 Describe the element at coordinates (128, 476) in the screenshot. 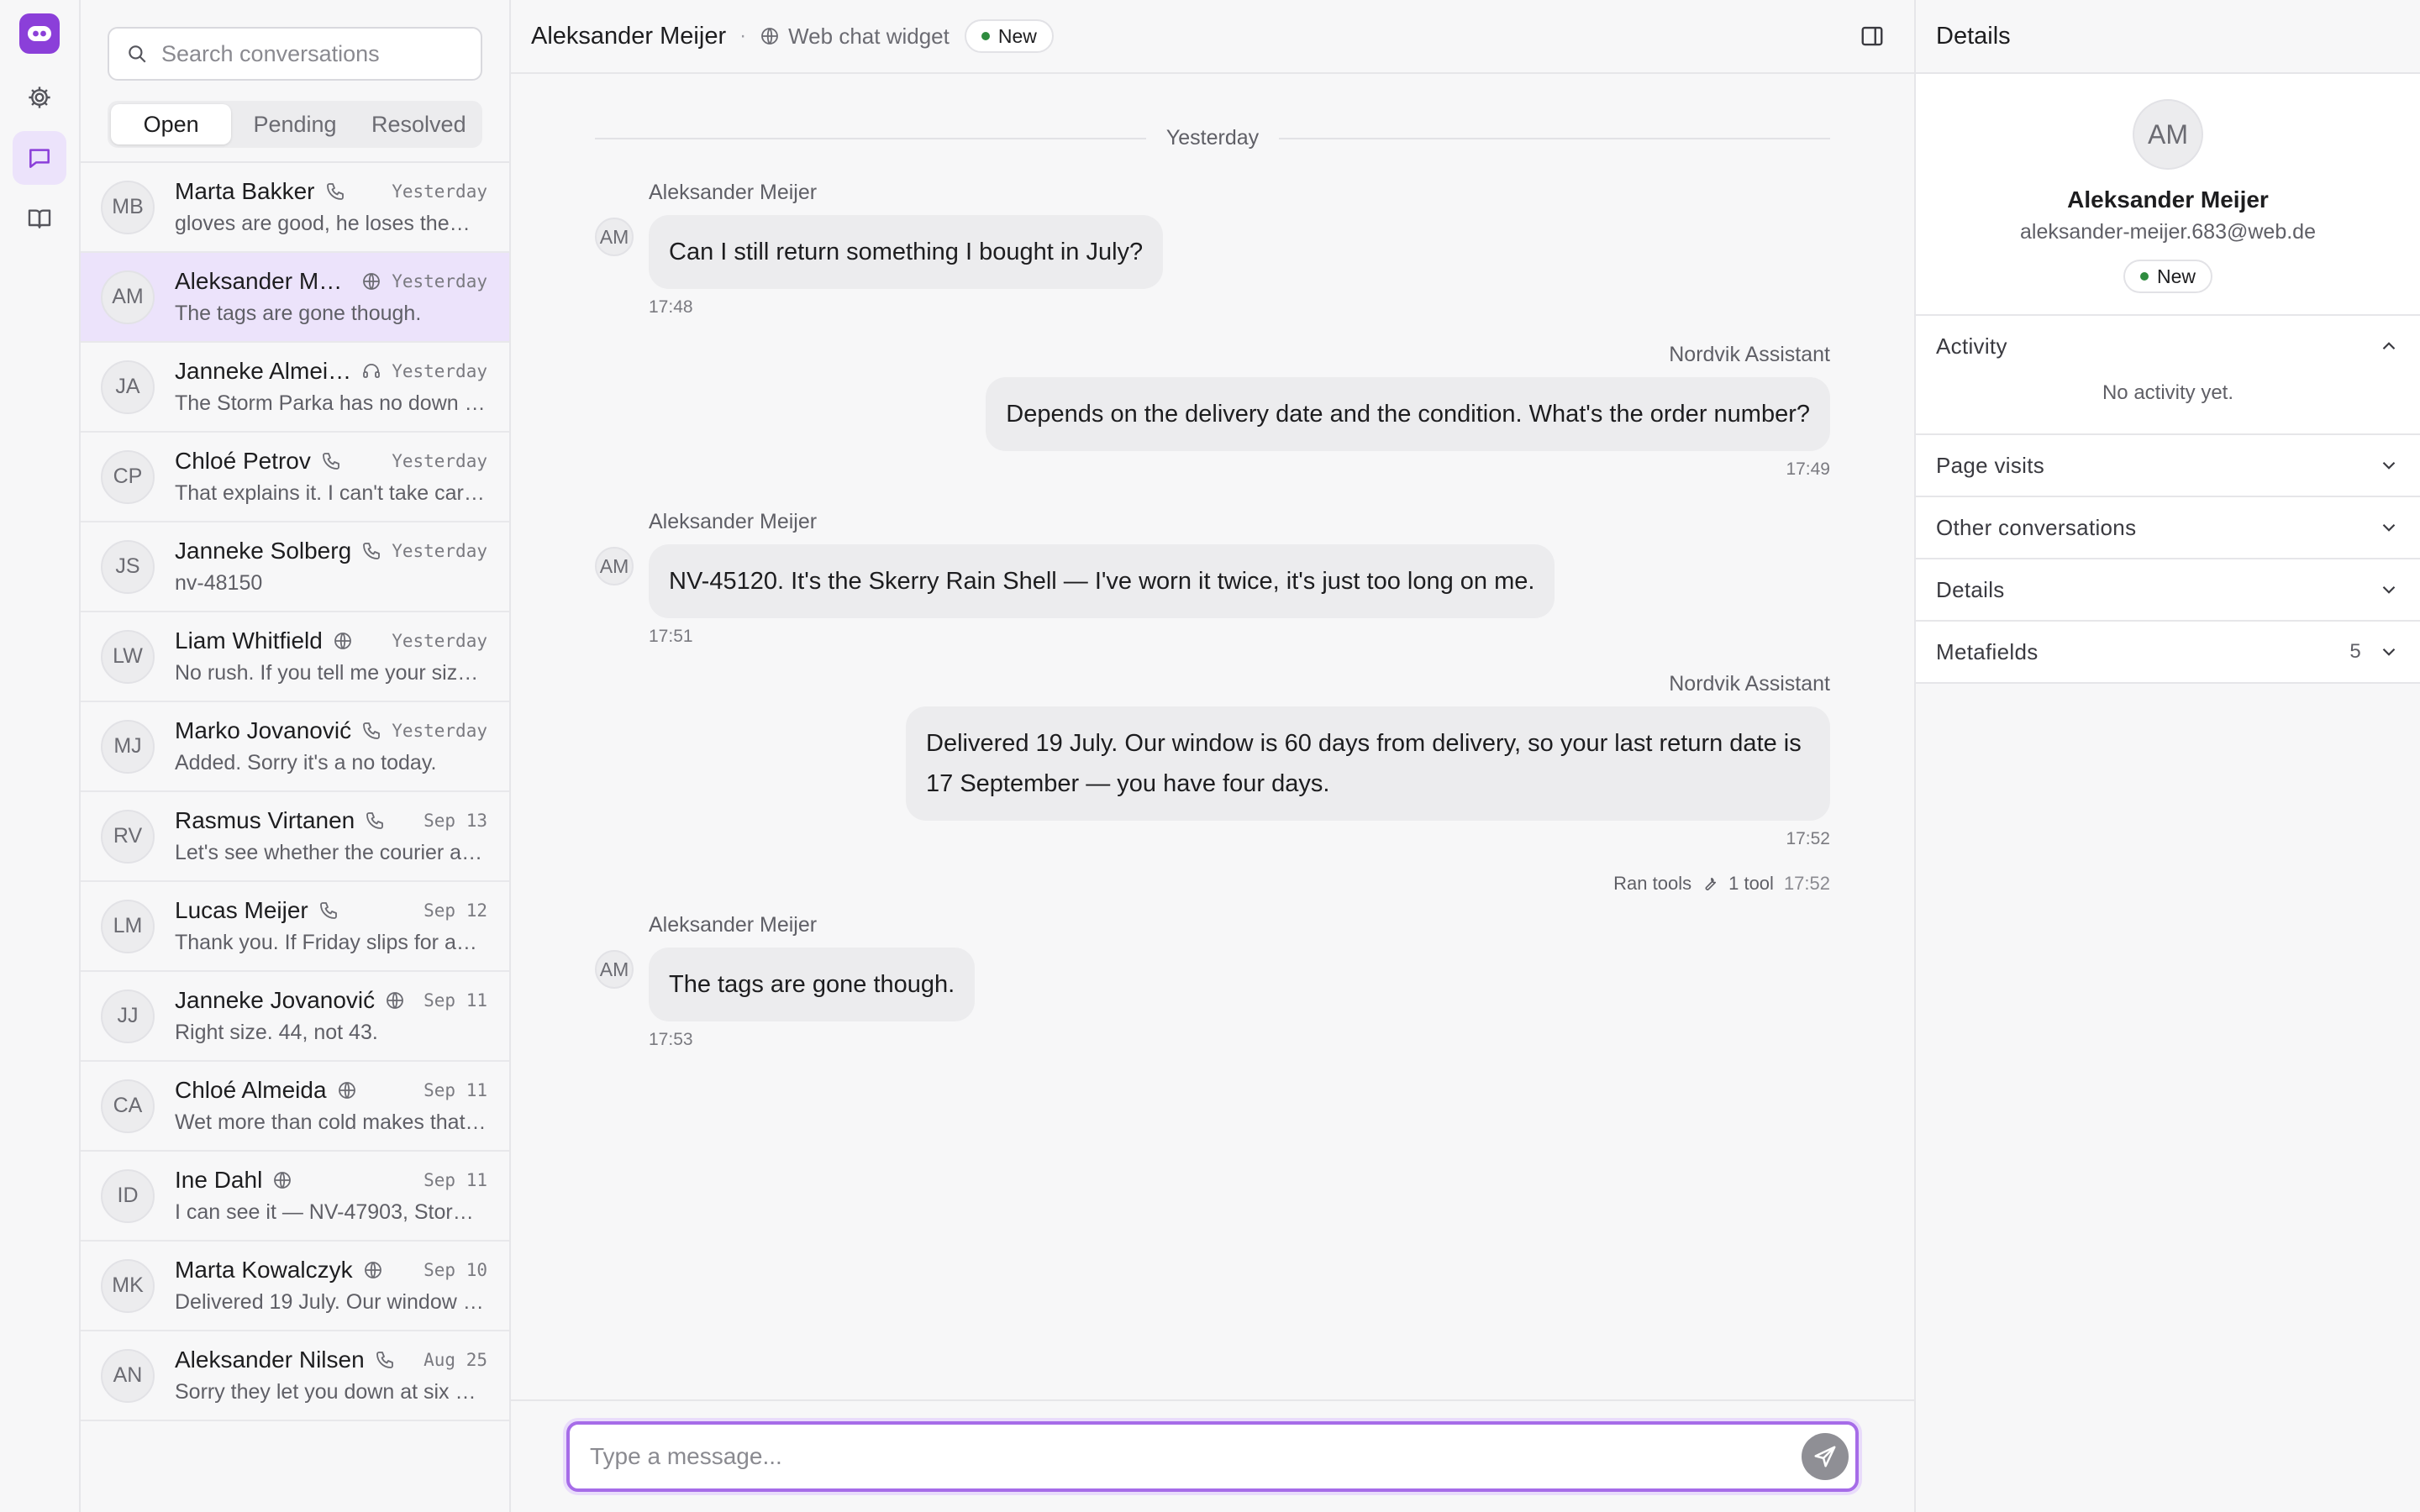

I see `avatar: CP` at that location.